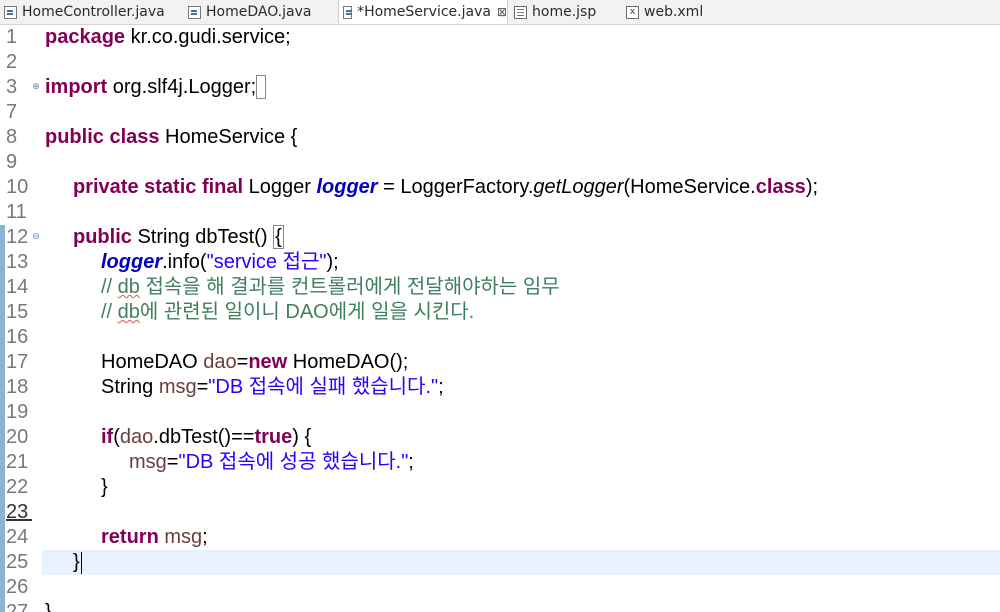 The width and height of the screenshot is (1000, 612). I want to click on fold-expand-icon: ⊕, so click(36, 87).